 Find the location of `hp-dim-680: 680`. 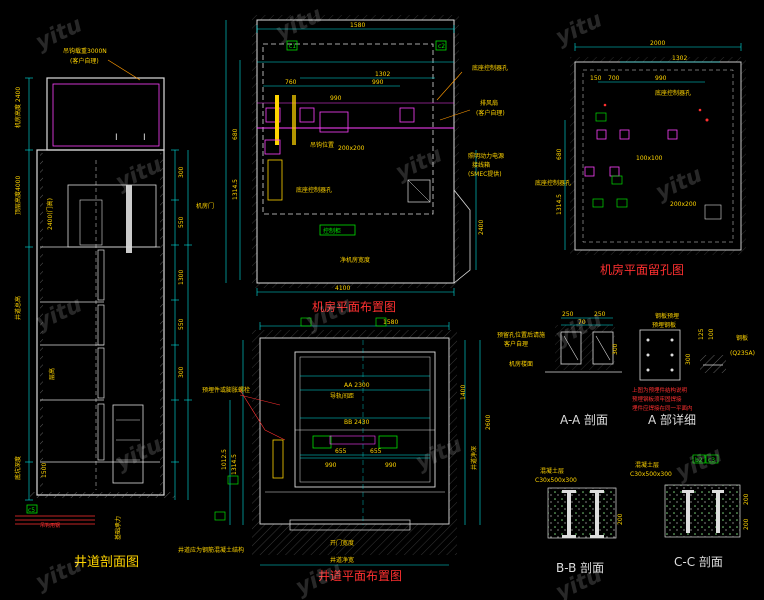

hp-dim-680: 680 is located at coordinates (559, 154).